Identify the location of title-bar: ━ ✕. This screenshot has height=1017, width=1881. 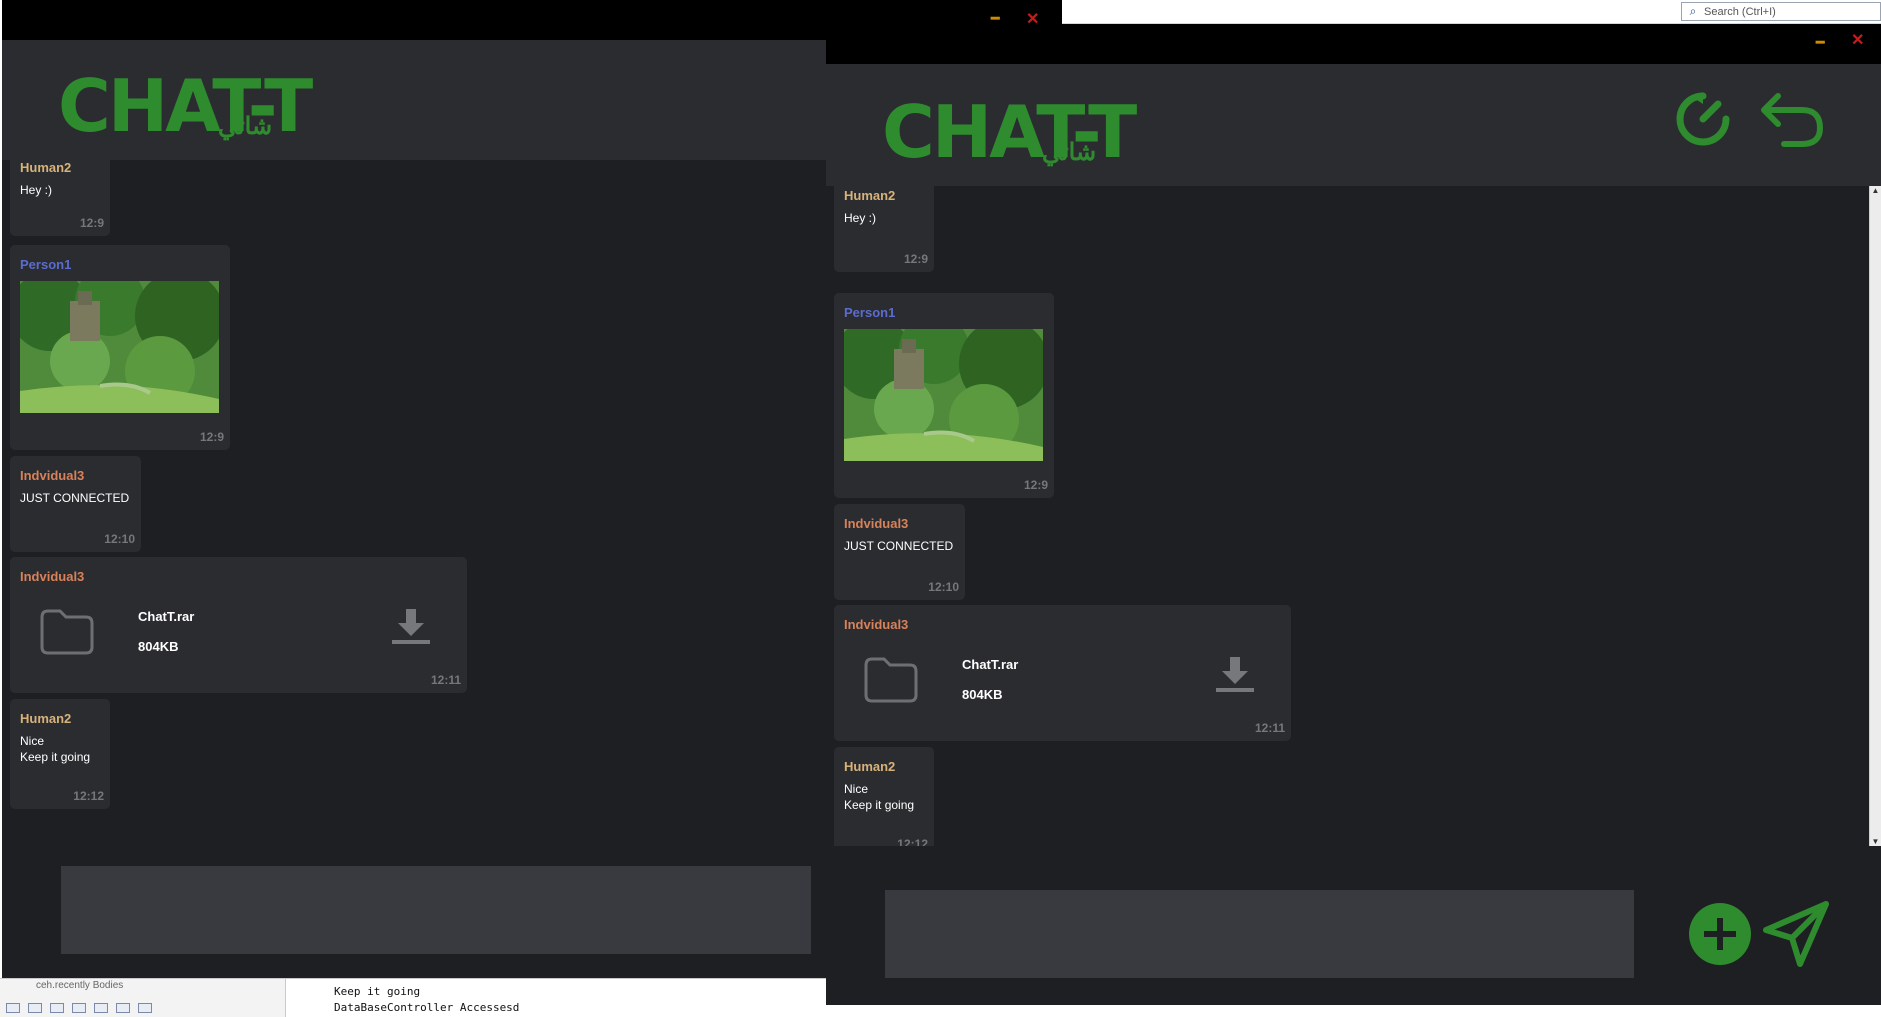
(1353, 44).